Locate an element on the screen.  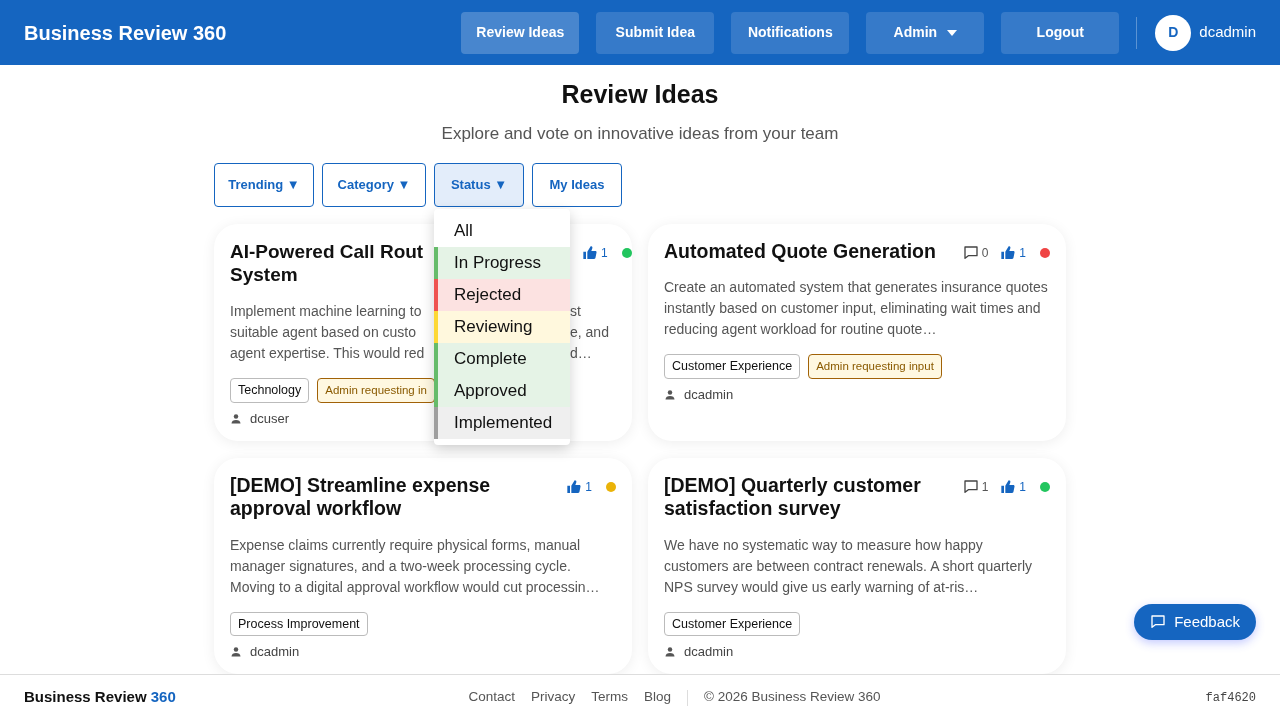
nav-button: Logout is located at coordinates (1060, 32).